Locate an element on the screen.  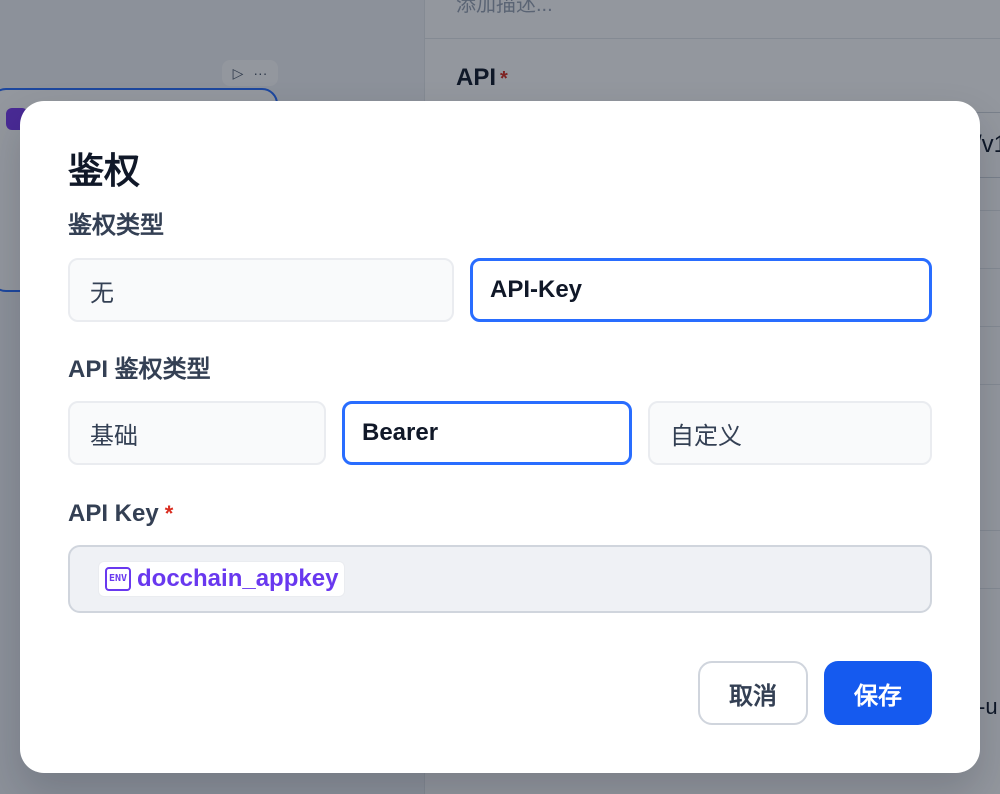
modal-title: 鉴权 is located at coordinates (104, 170).